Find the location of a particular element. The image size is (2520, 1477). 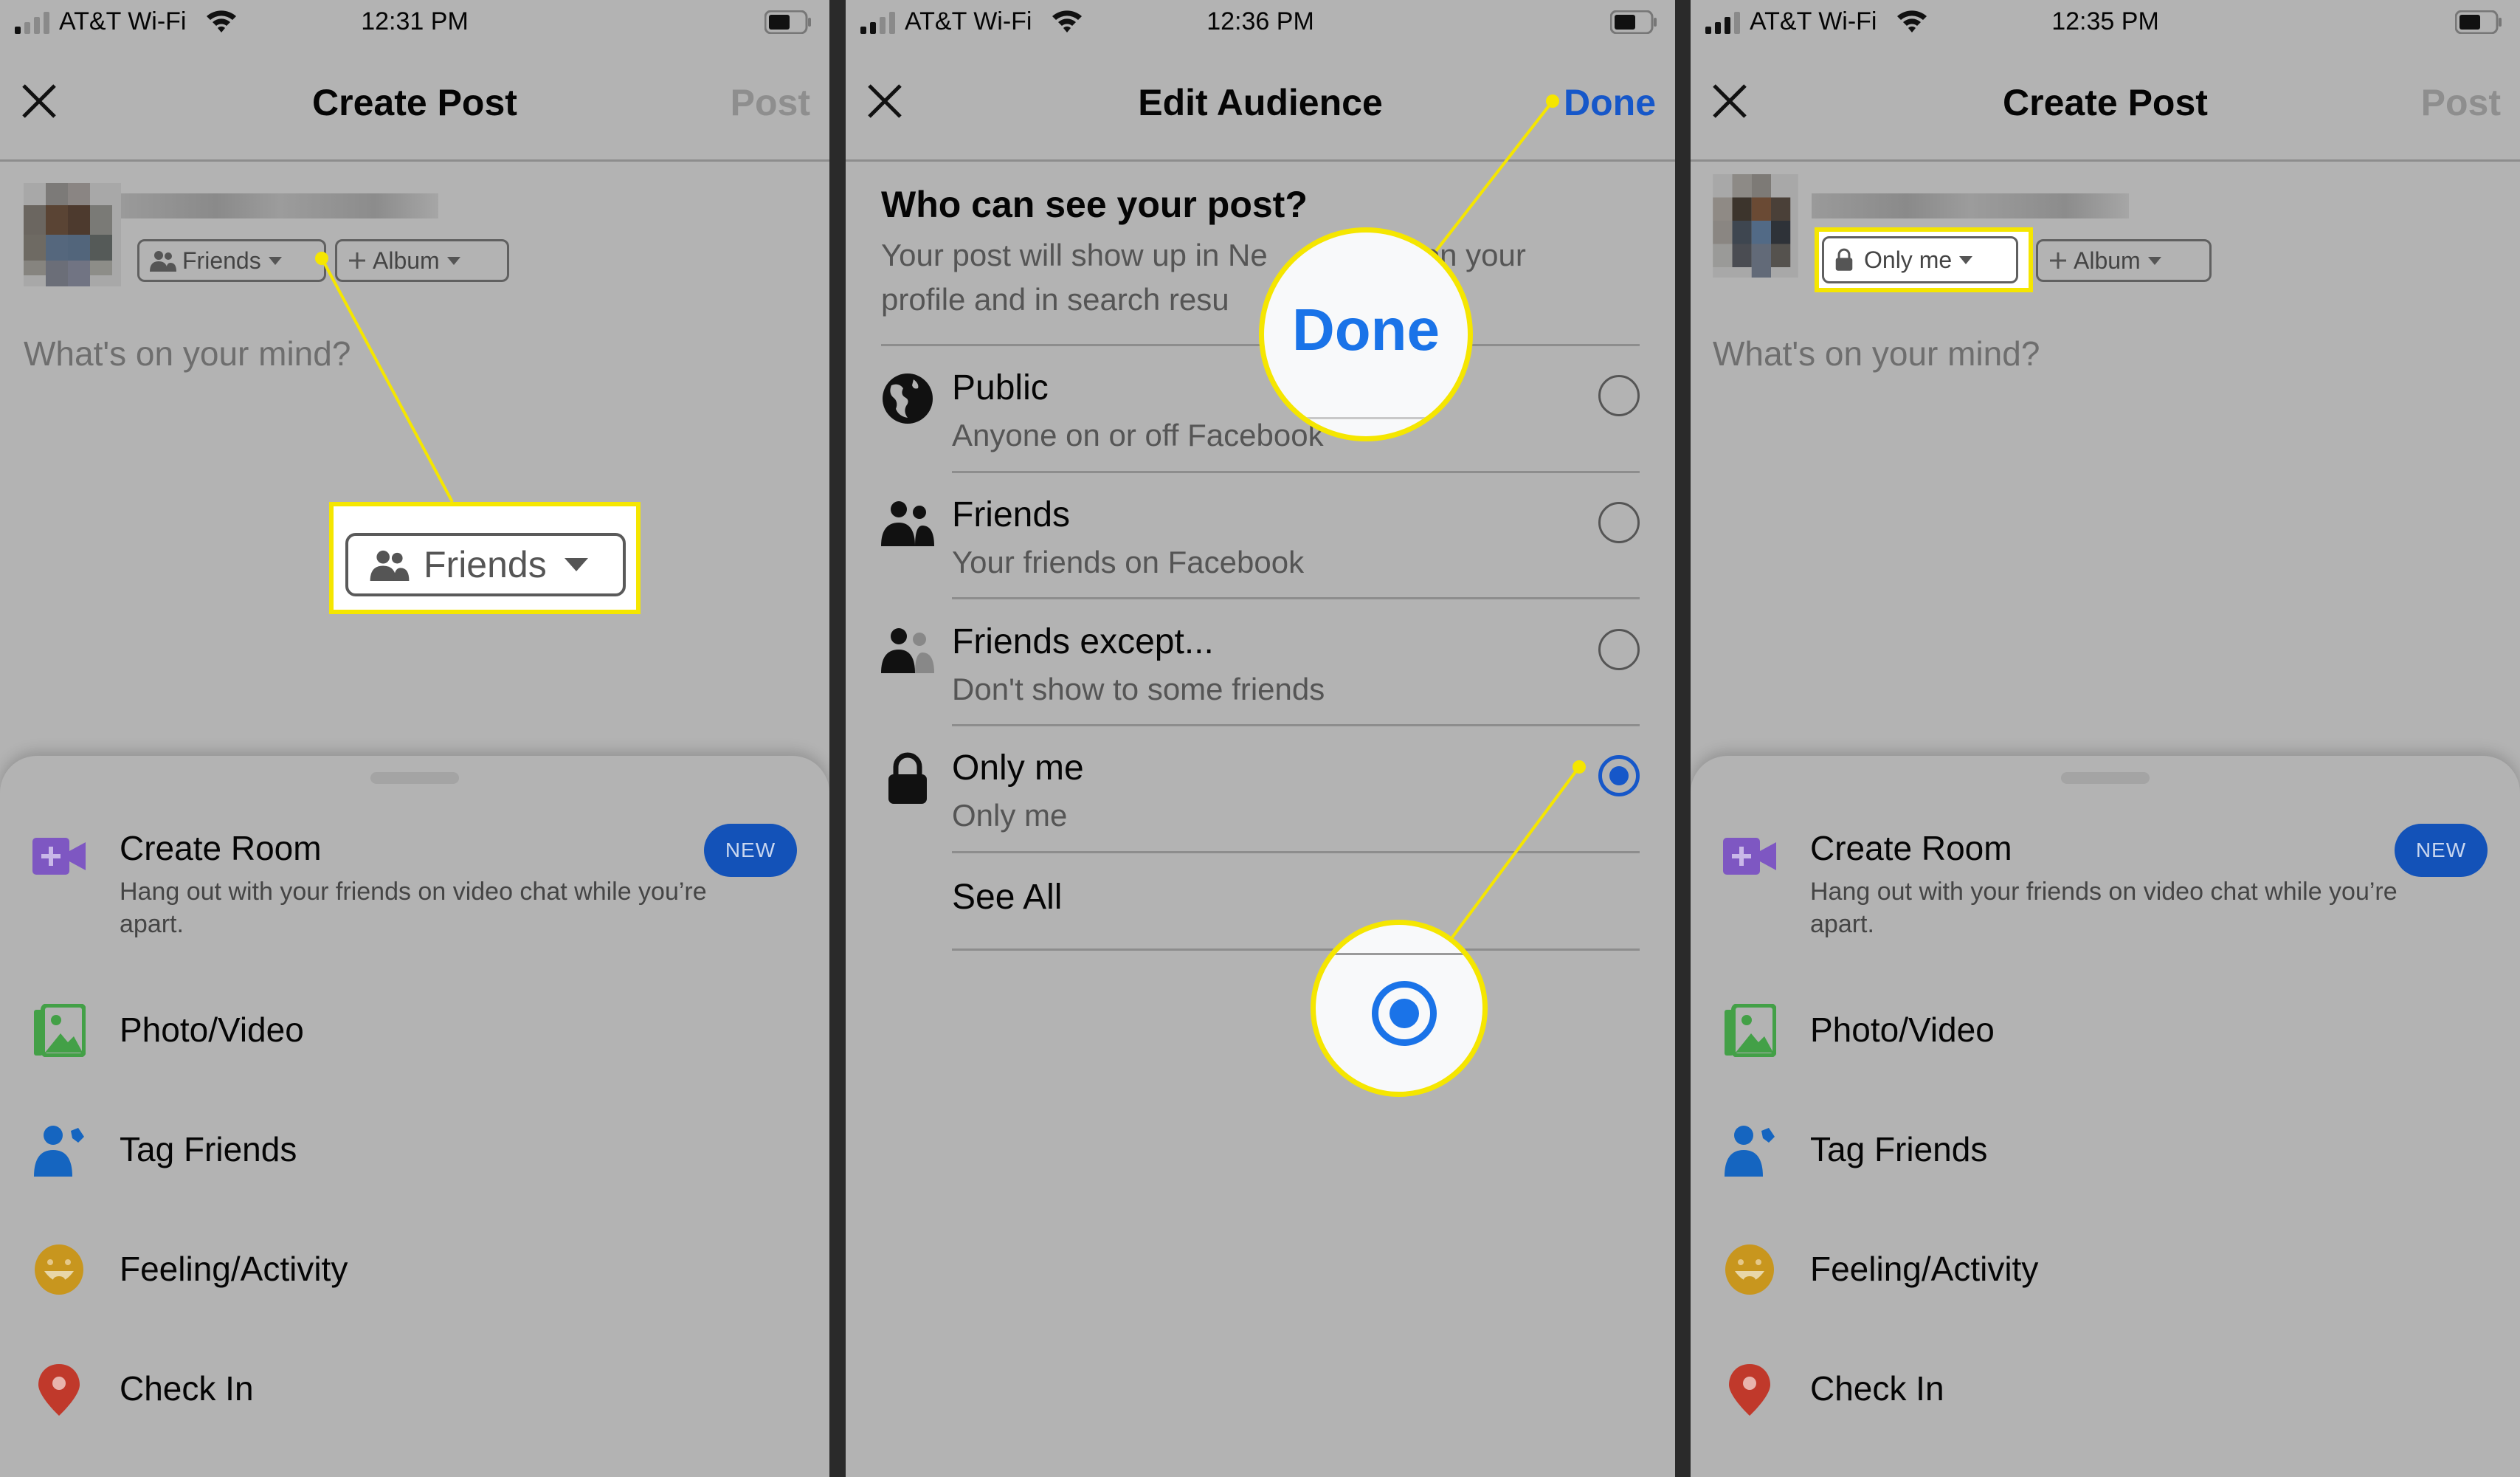

friends-icon is located at coordinates (390, 565).